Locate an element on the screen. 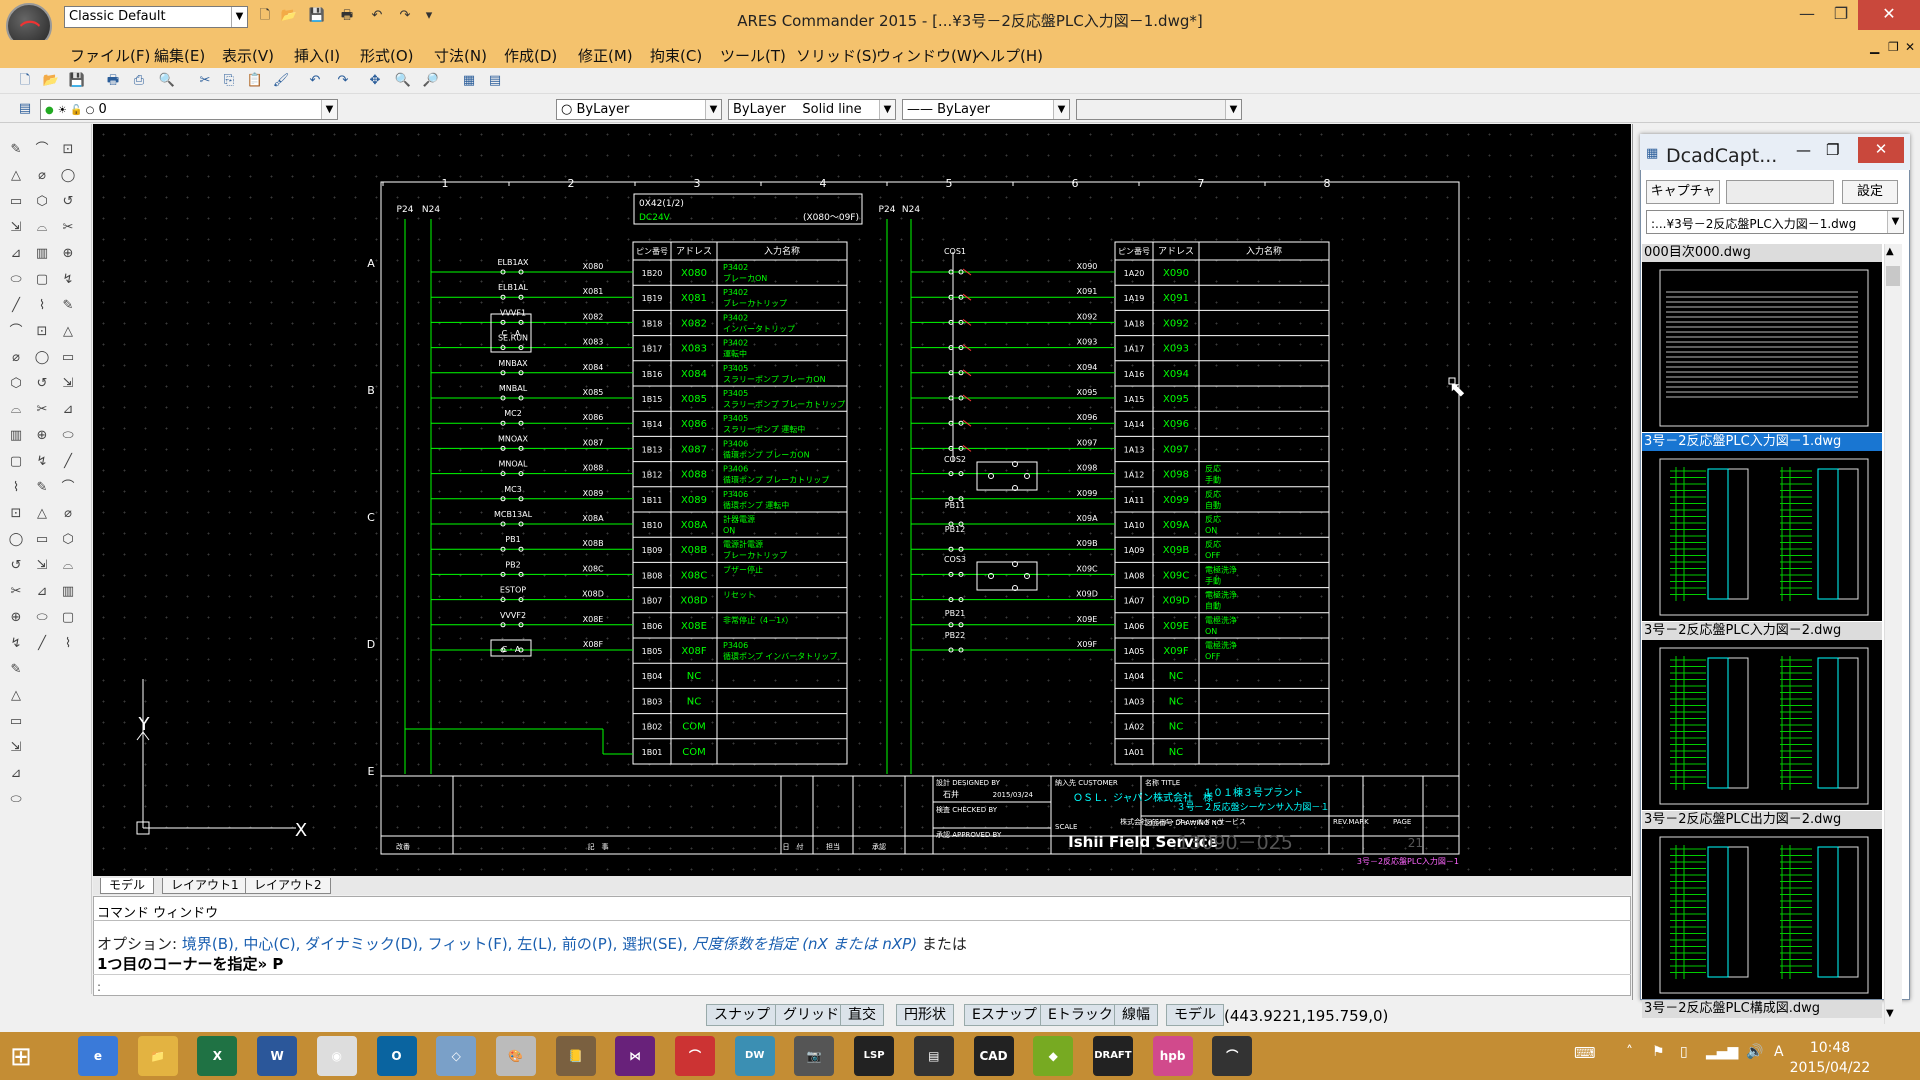 Image resolution: width=1920 pixels, height=1080 pixels. draw-tool-icon: ↯ is located at coordinates (68, 280).